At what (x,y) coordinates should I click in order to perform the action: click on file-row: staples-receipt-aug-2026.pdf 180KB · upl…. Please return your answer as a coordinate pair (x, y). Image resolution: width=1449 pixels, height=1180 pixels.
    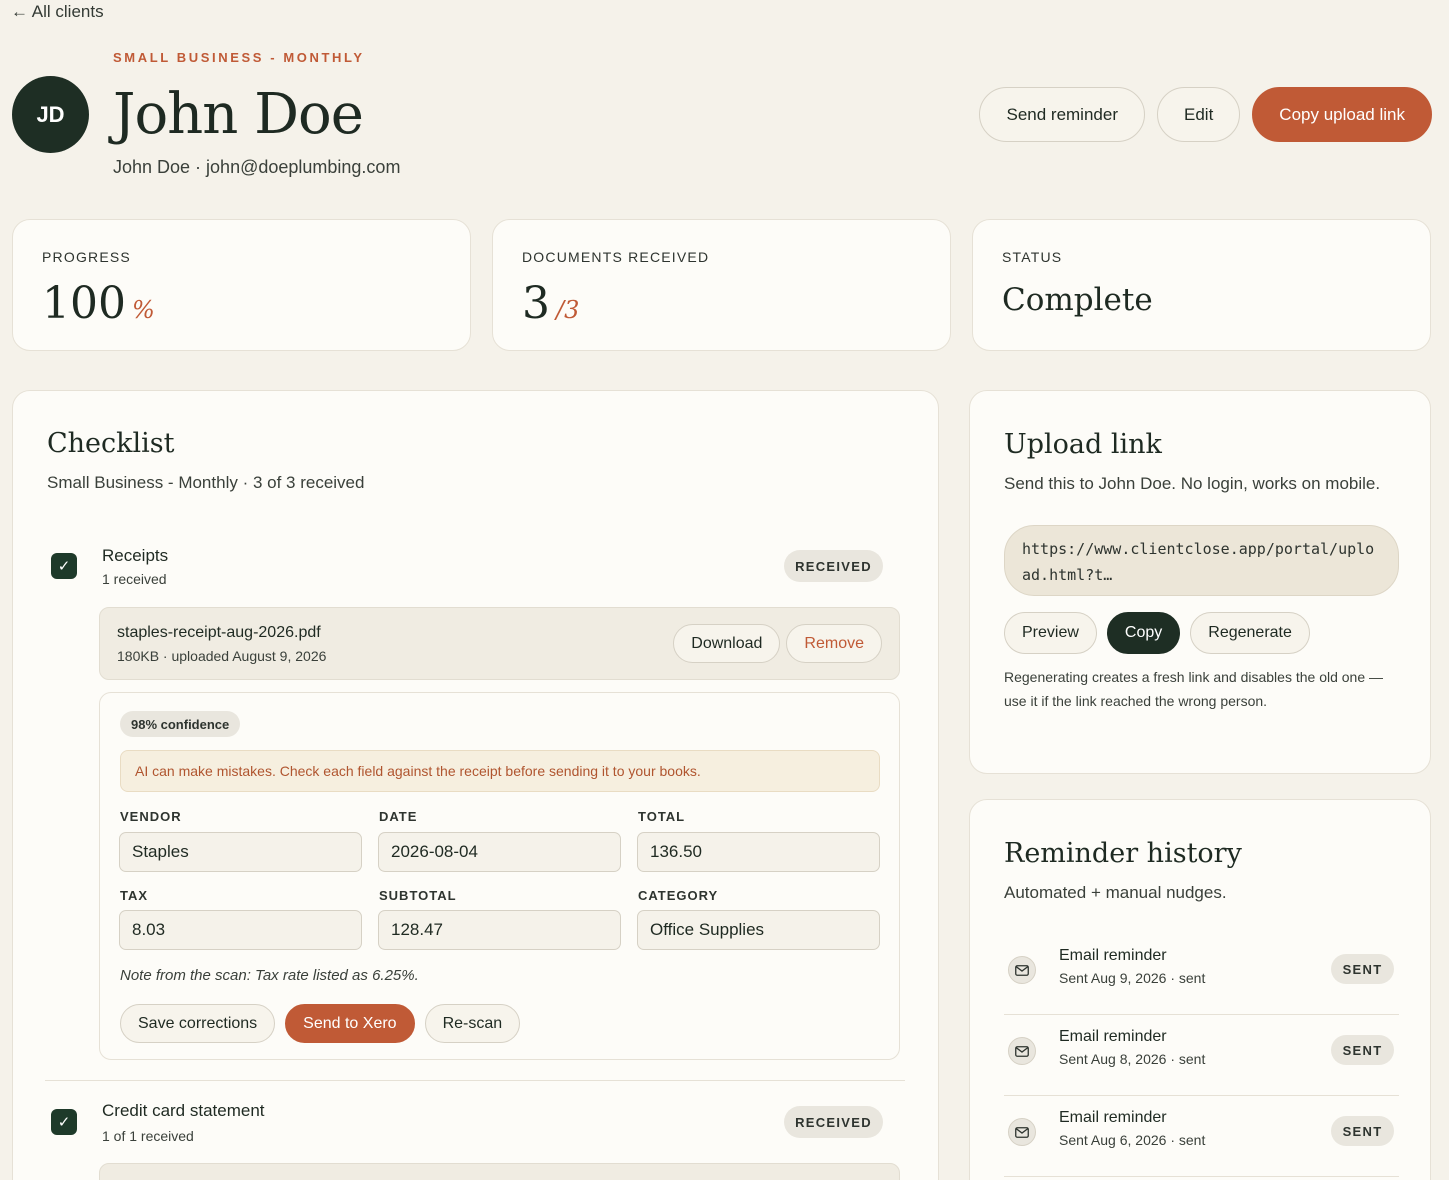
    Looking at the image, I should click on (499, 643).